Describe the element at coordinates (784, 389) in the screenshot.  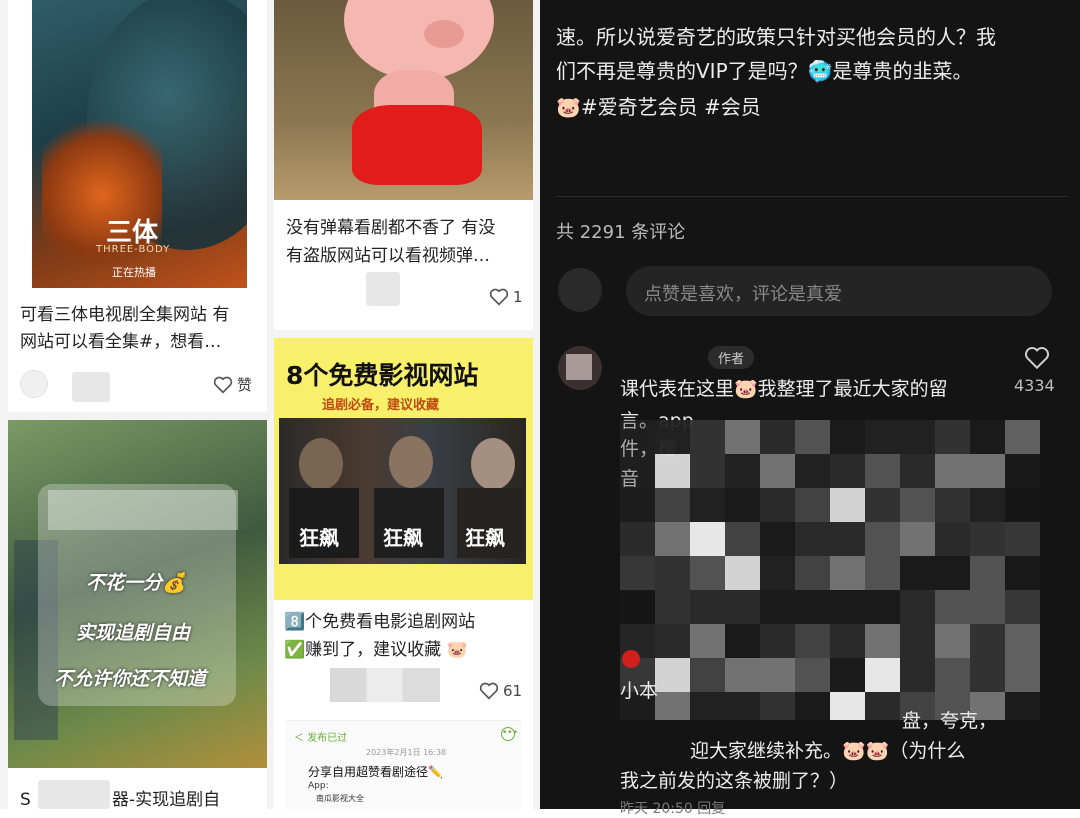
I see `comment-line1: 课代表在这里🐷我整理了最近大家的留` at that location.